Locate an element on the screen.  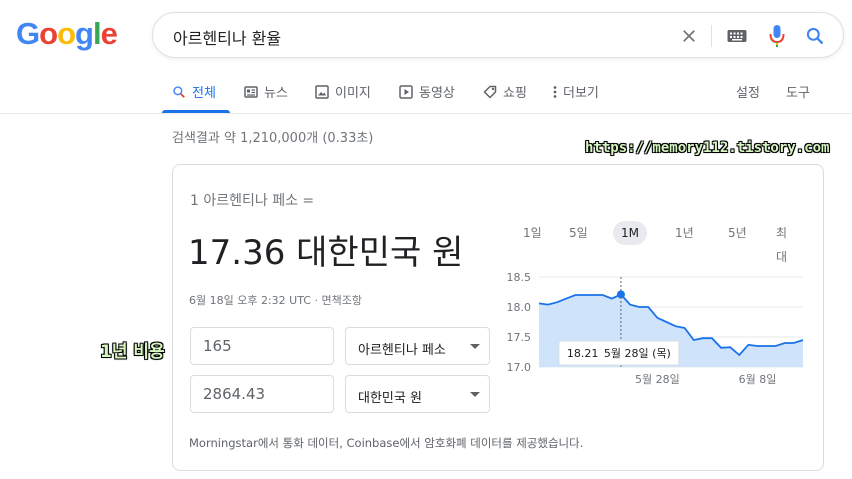
tab-all: 전체 is located at coordinates (194, 91).